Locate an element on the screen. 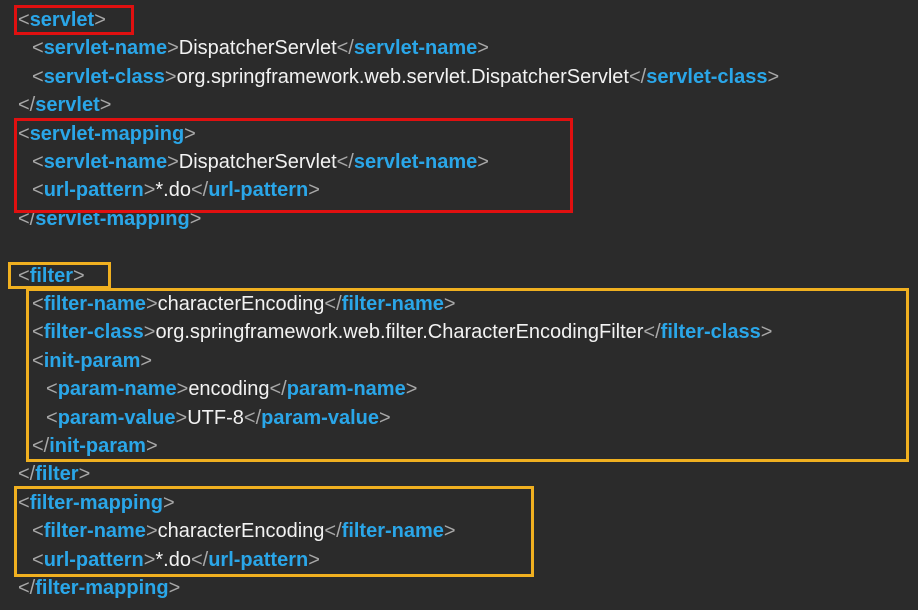  code-line: </filter> is located at coordinates (54, 474).